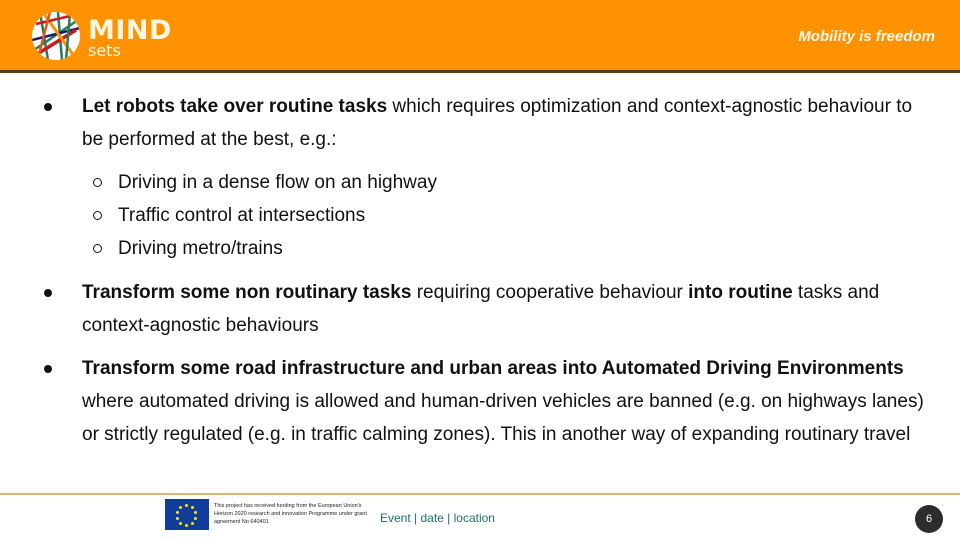 The width and height of the screenshot is (960, 540). I want to click on bullet-bold-text: into routine, so click(740, 292).